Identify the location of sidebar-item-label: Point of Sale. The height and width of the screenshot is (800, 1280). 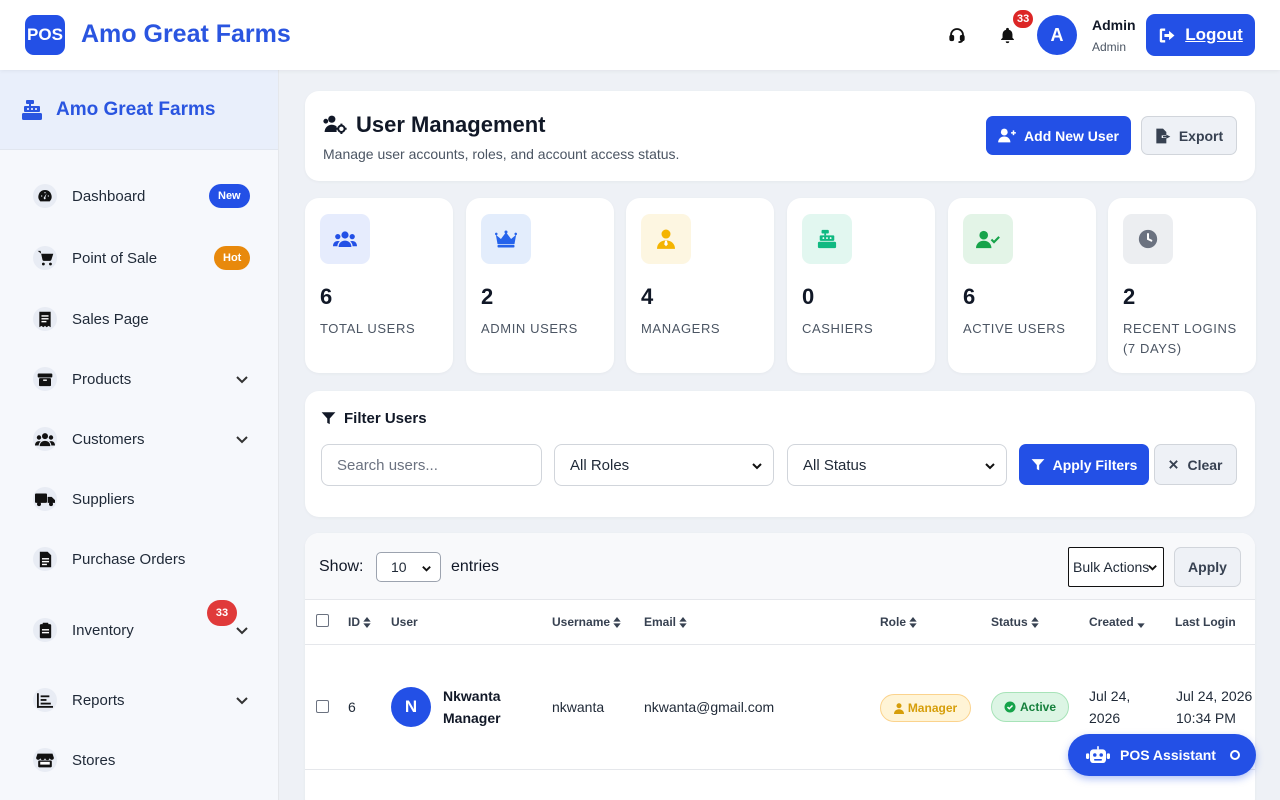
(115, 258).